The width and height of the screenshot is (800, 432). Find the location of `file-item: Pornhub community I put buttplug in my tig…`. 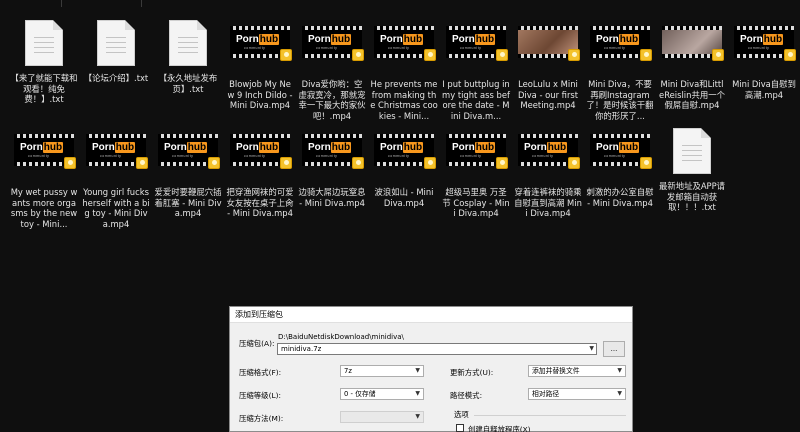

file-item: Pornhub community I put buttplug in my tig… is located at coordinates (476, 69).